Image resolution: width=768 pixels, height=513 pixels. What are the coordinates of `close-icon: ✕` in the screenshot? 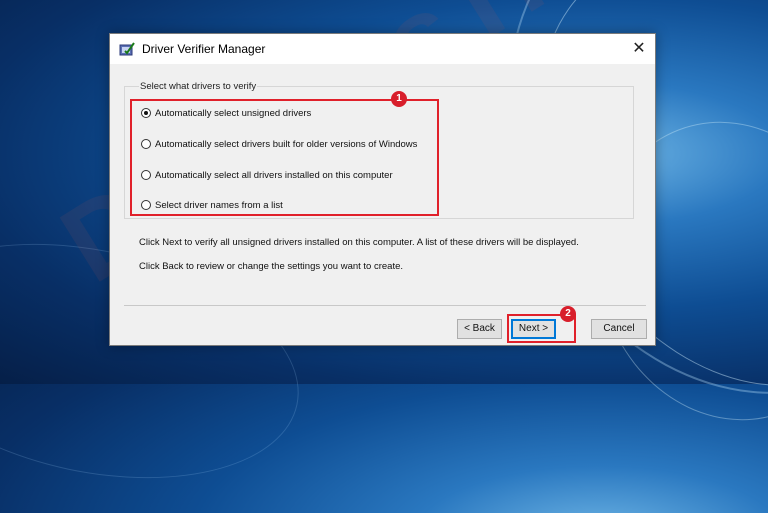 It's located at (639, 49).